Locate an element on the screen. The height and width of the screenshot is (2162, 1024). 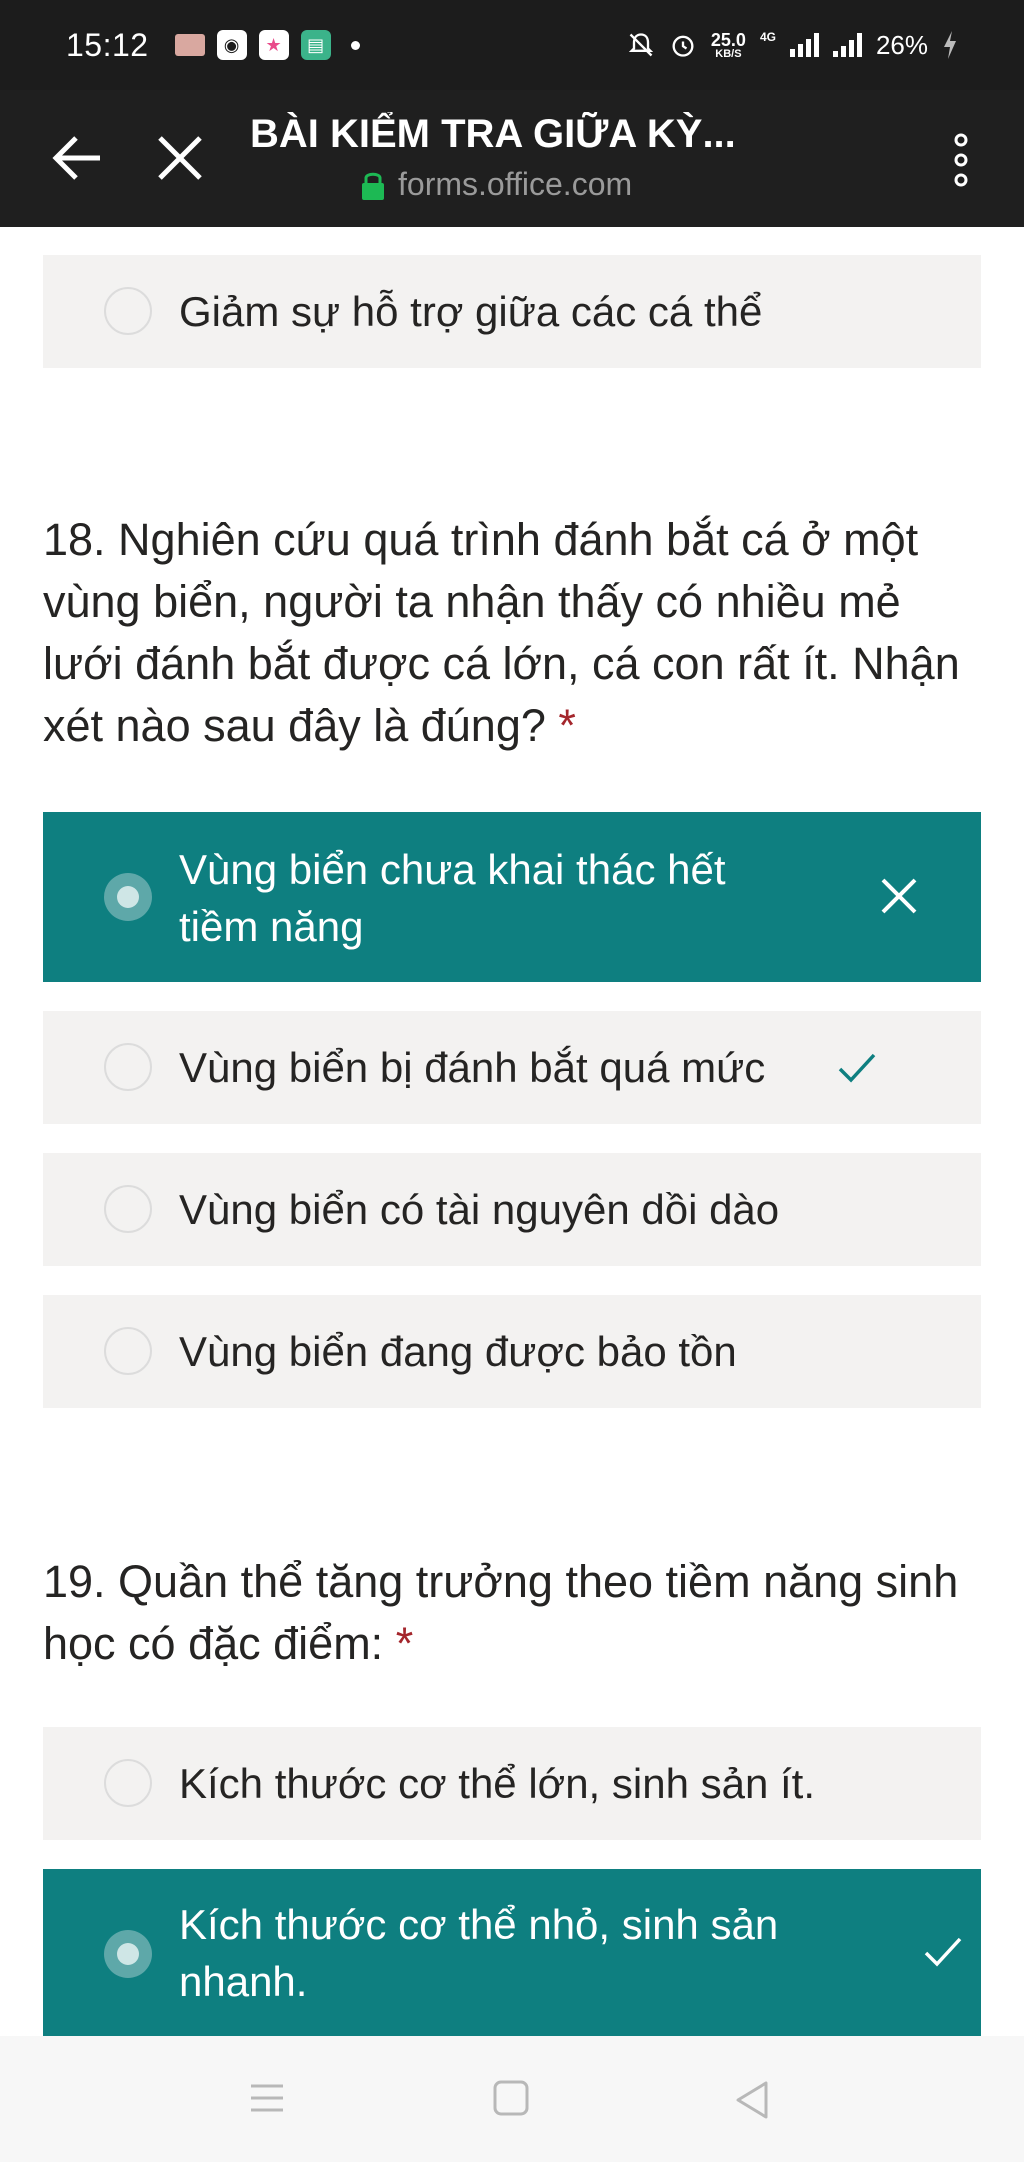
q19-choice-1: Kích thước cơ thể lớn, sinh sản ít. is located at coordinates (512, 1783).